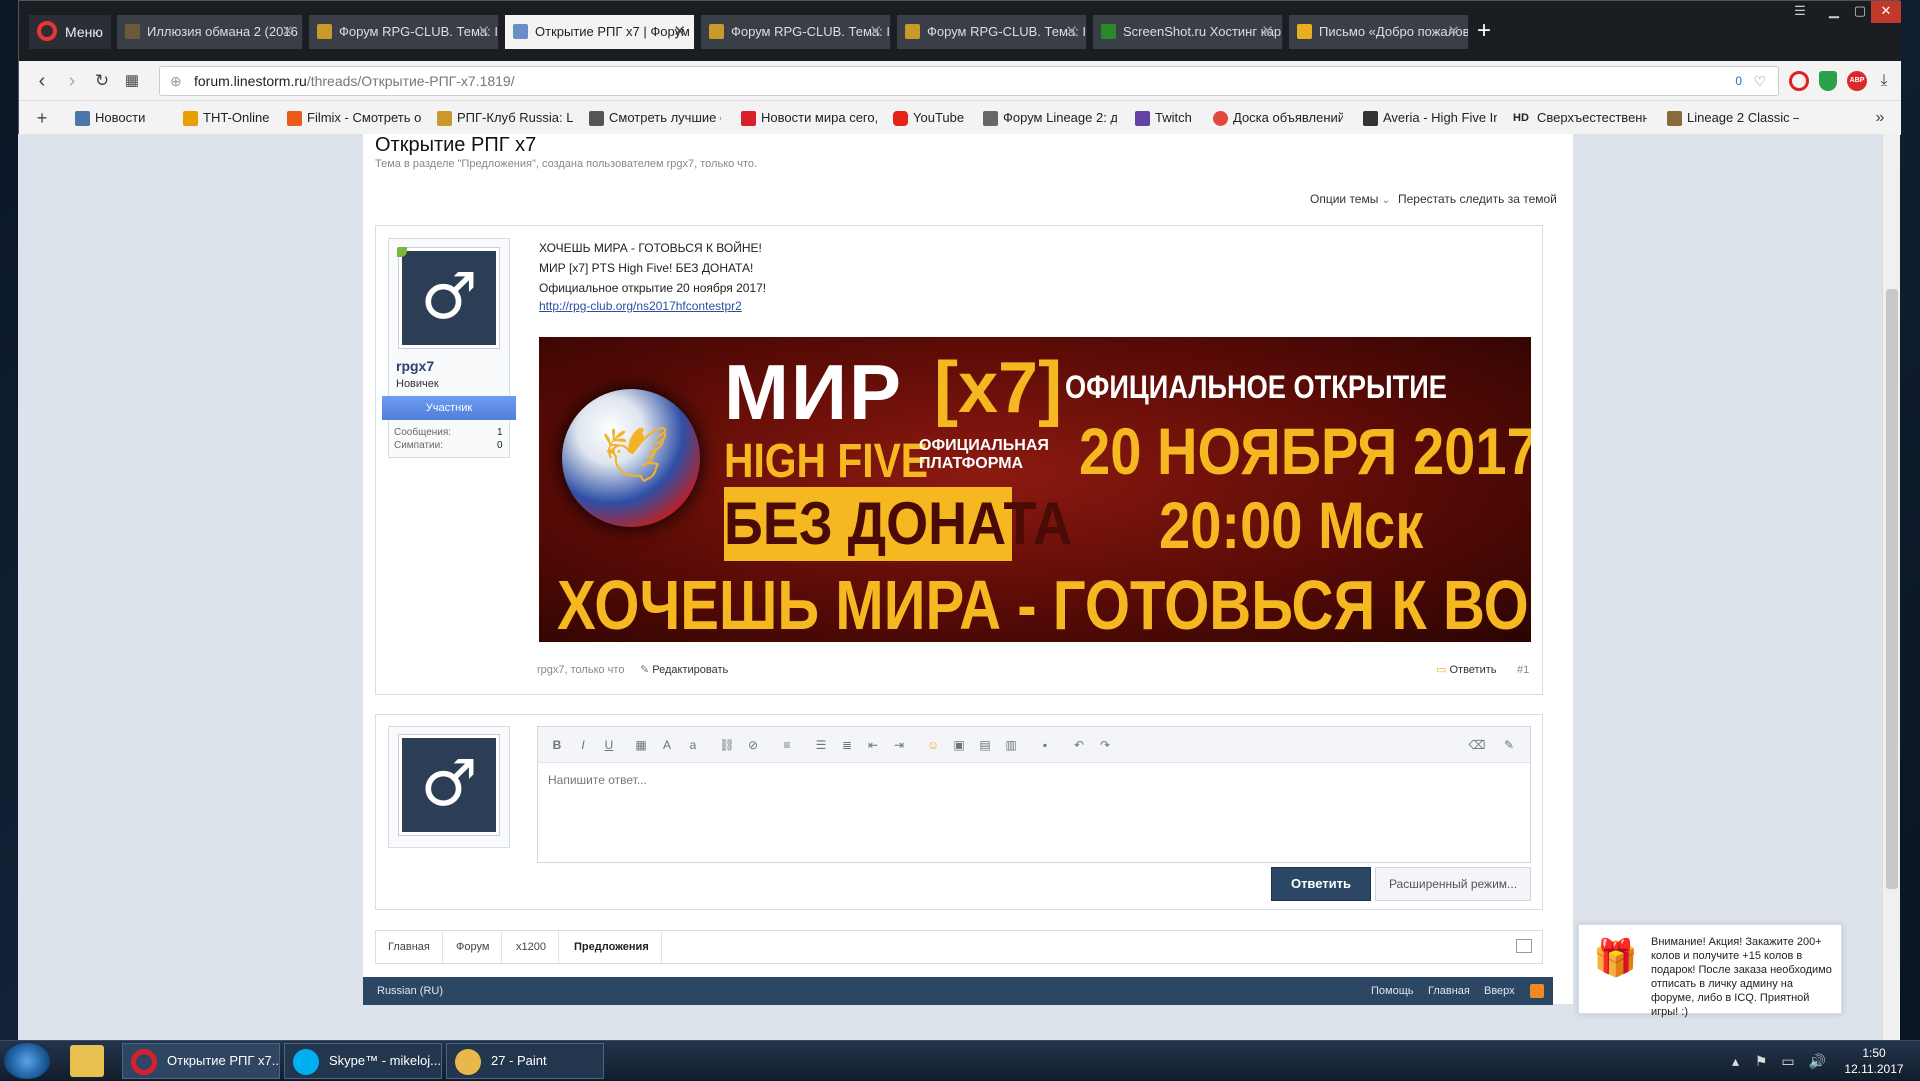 The height and width of the screenshot is (1081, 1920). What do you see at coordinates (1034, 812) in the screenshot?
I see `reply-textarea` at bounding box center [1034, 812].